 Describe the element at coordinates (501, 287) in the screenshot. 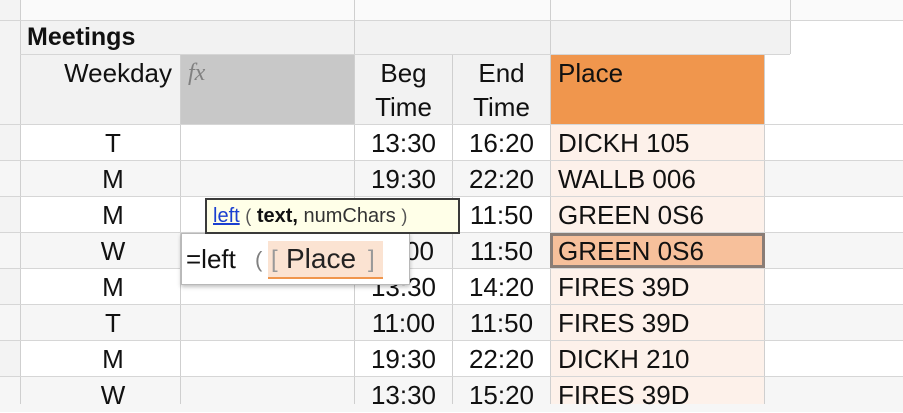

I see `end-time-cell: 14:20` at that location.